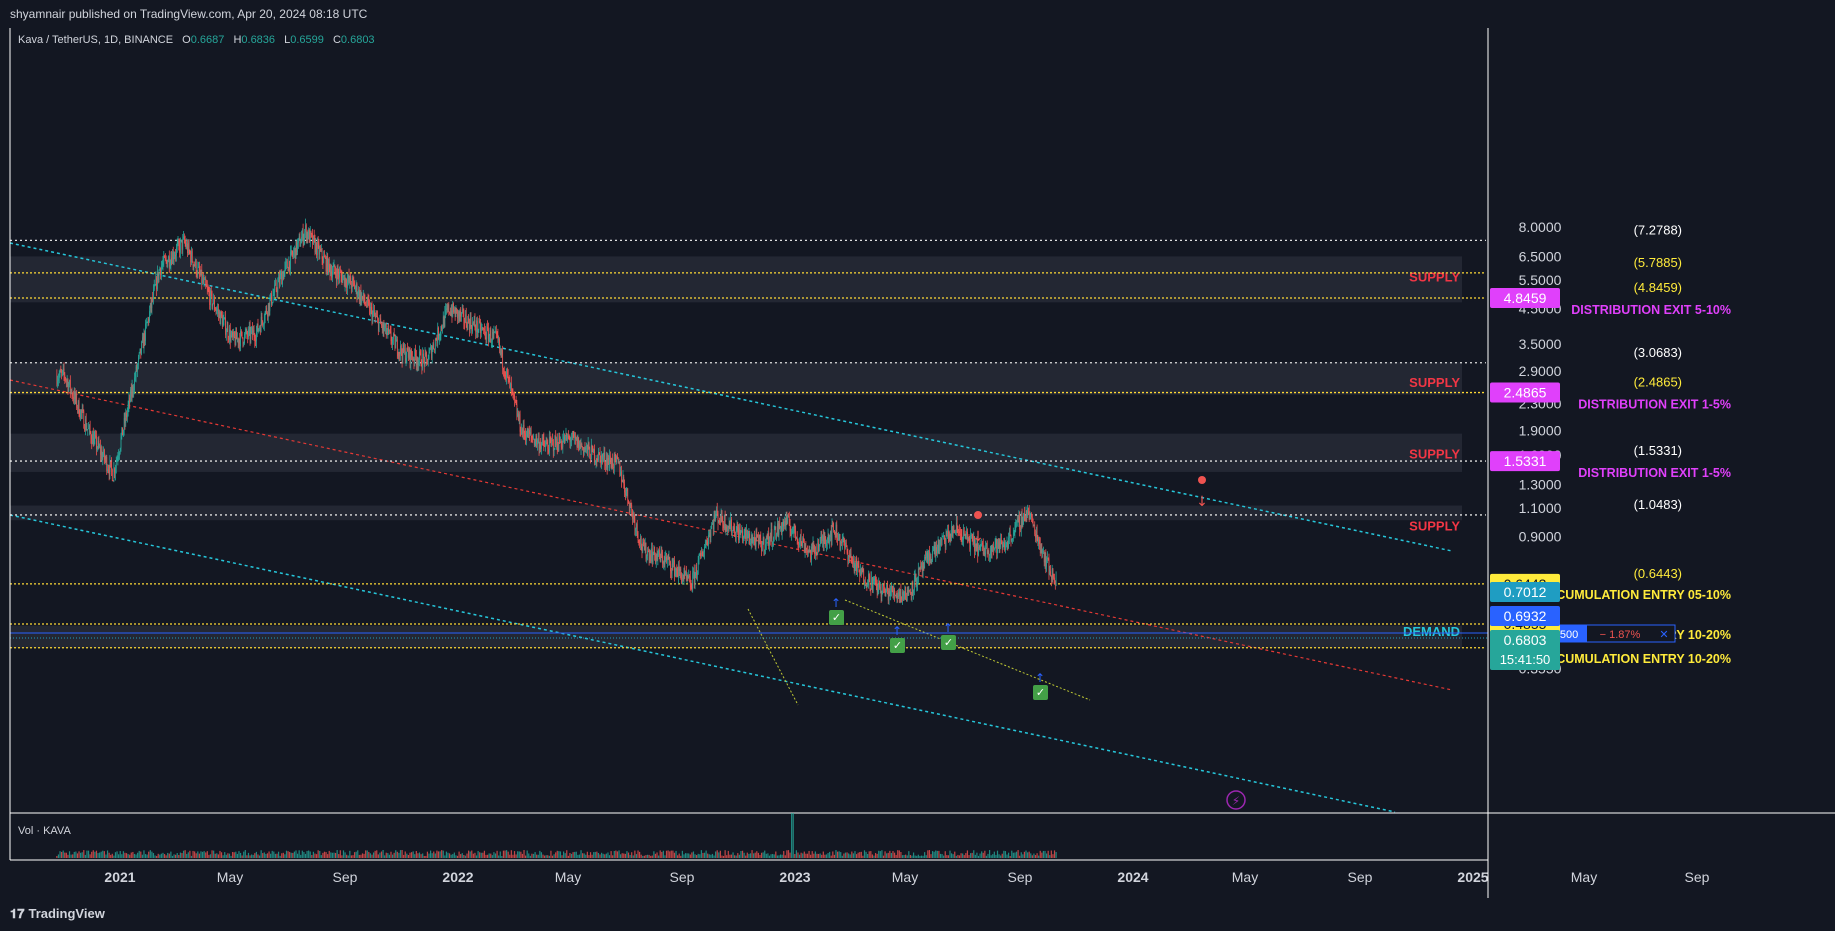 This screenshot has height=931, width=1835. What do you see at coordinates (57, 914) in the screenshot?
I see `tradingview-brand: 𝟏𝟕 TradingView` at bounding box center [57, 914].